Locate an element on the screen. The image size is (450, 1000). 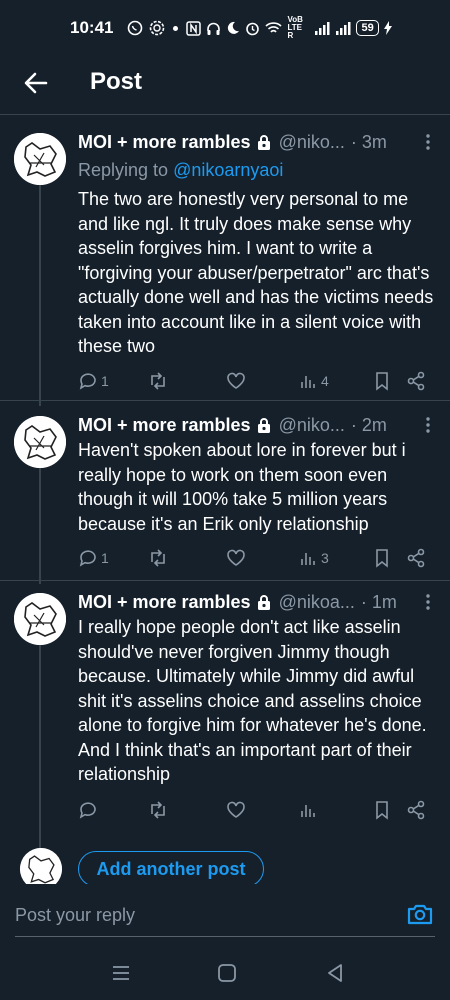
reply-button is located at coordinates (89, 810).